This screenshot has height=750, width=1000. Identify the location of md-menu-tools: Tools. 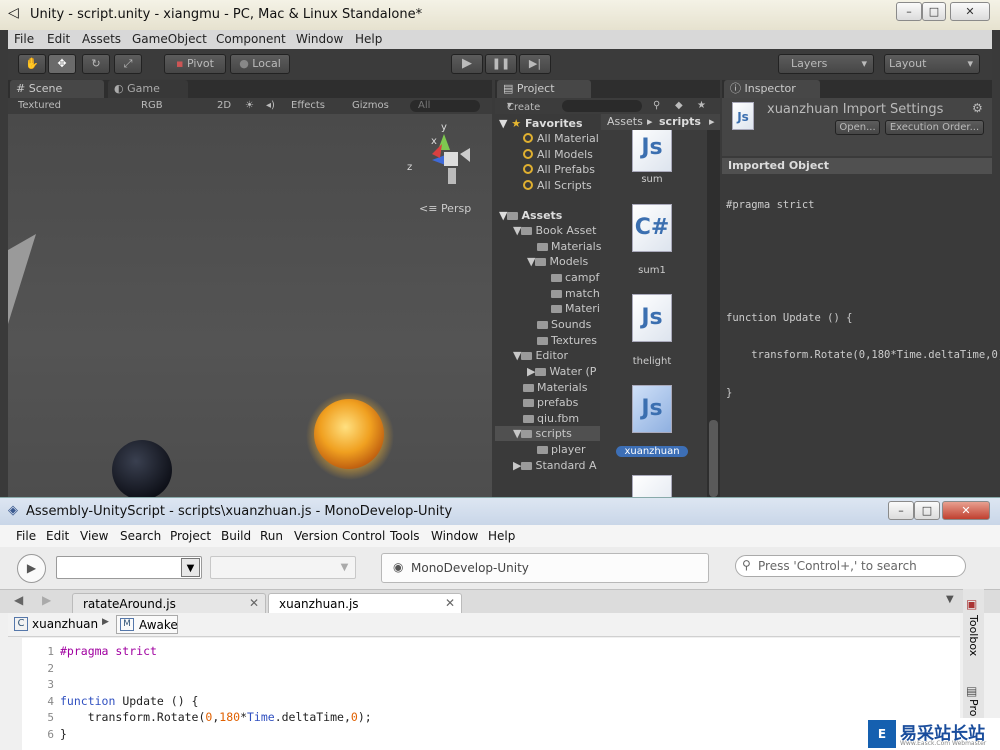
(405, 536).